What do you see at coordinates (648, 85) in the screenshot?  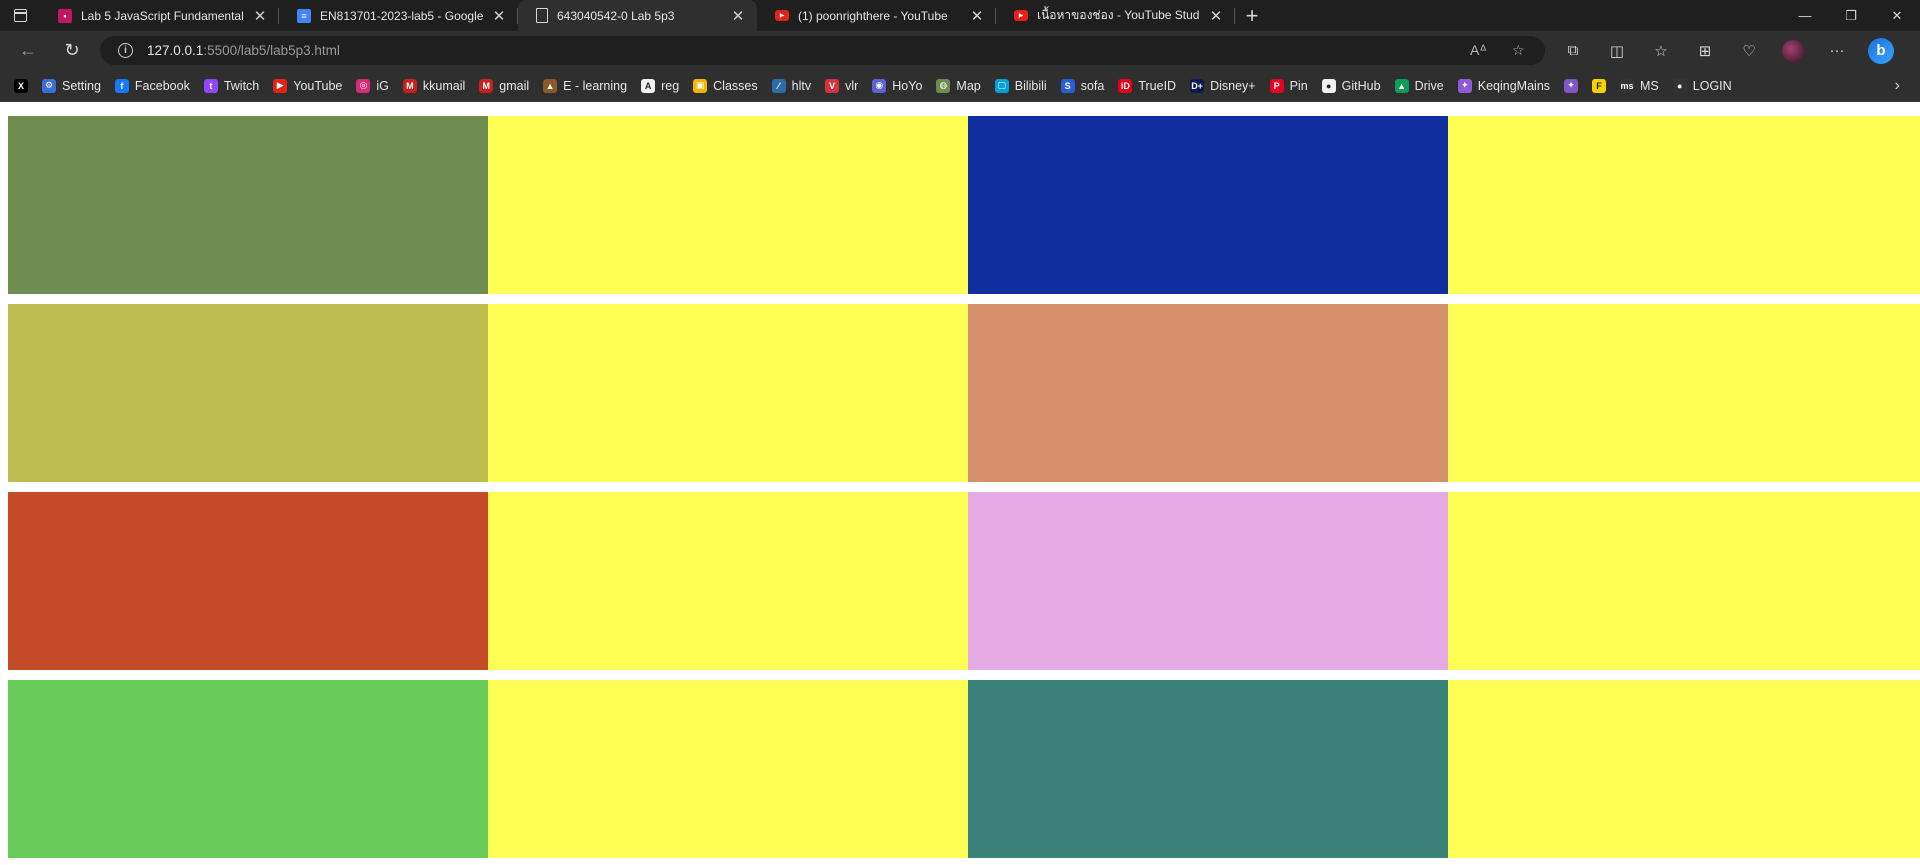 I see `reg-icon: A` at bounding box center [648, 85].